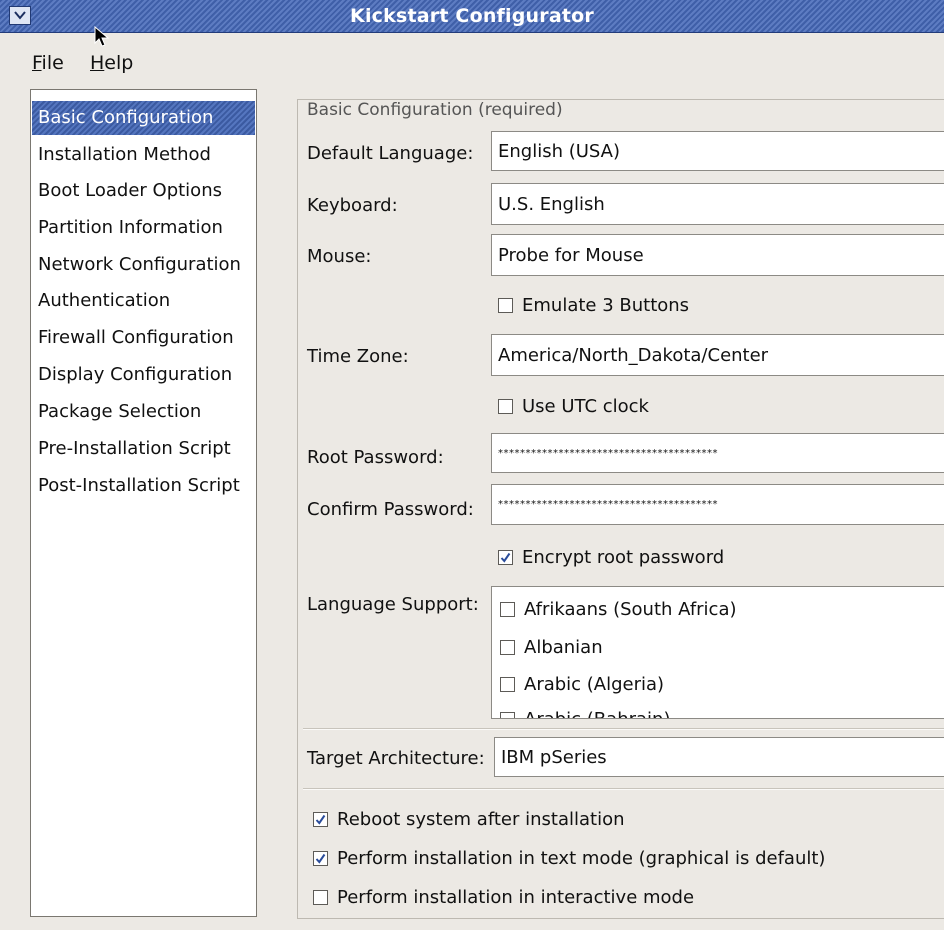 Image resolution: width=944 pixels, height=930 pixels. I want to click on mouse-pointer-icon, so click(102, 36).